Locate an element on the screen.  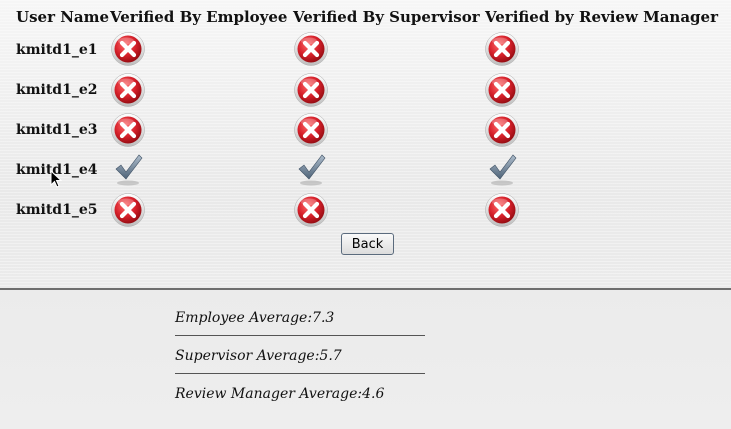
user-name-cell: kmitd1_e1 is located at coordinates (57, 50).